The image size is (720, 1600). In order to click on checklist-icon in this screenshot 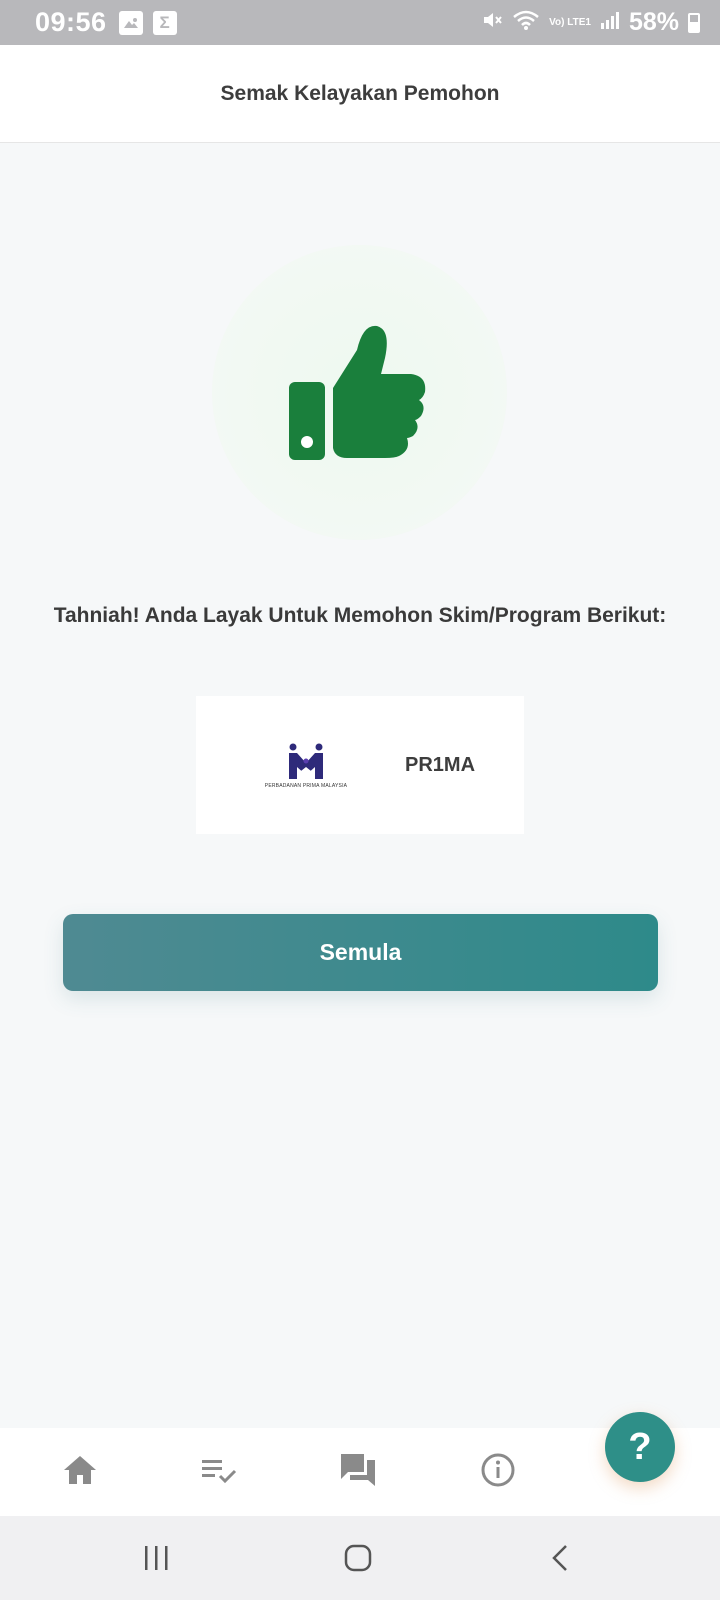, I will do `click(219, 1472)`.